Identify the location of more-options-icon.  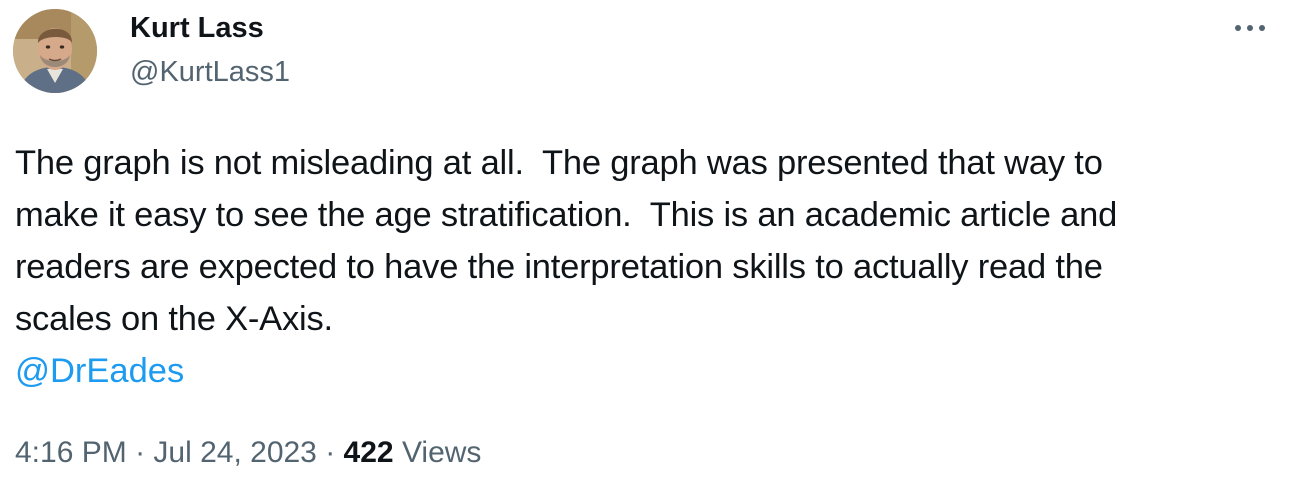
(1250, 28).